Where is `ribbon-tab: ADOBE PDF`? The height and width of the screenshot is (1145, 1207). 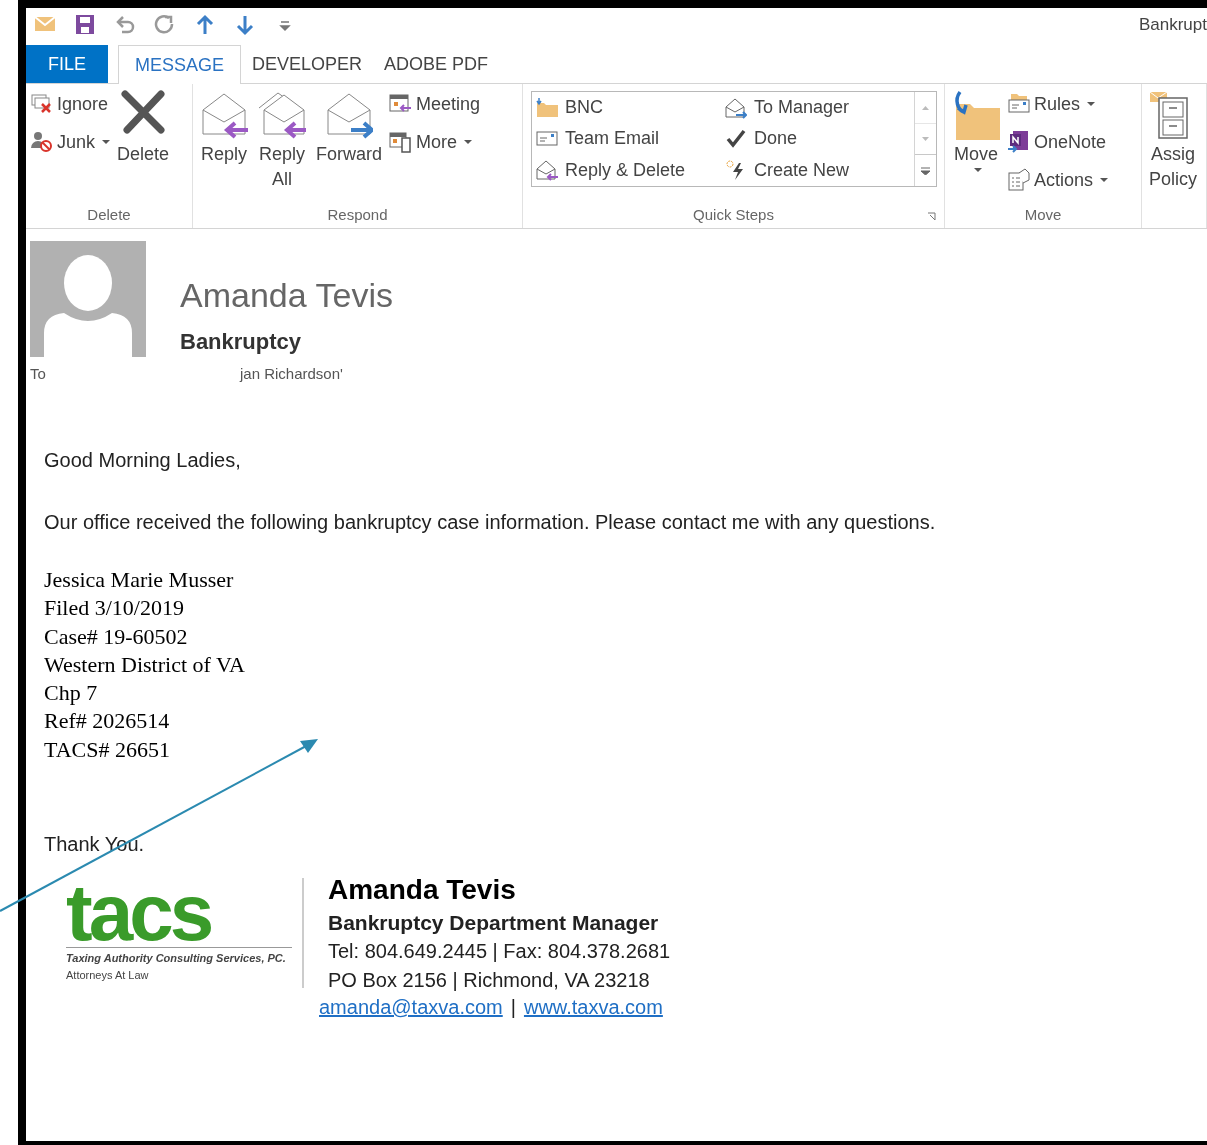 ribbon-tab: ADOBE PDF is located at coordinates (436, 64).